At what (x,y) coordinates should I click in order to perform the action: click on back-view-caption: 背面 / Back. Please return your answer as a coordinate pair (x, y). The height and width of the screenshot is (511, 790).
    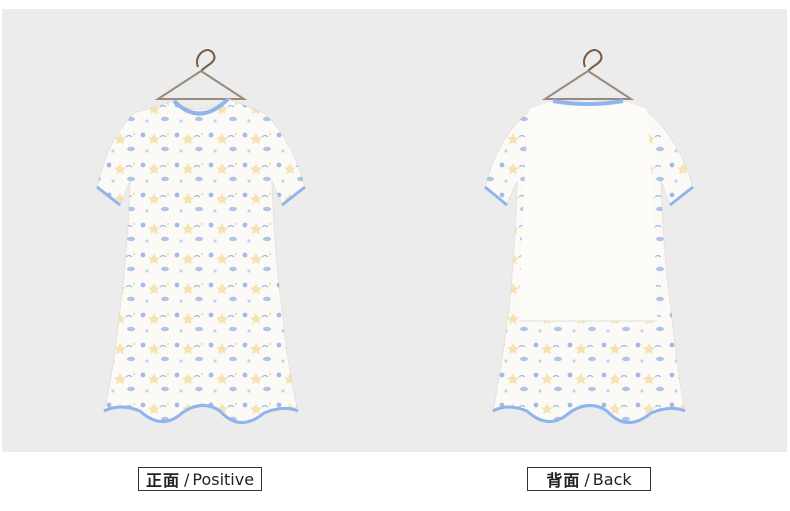
    Looking at the image, I should click on (589, 479).